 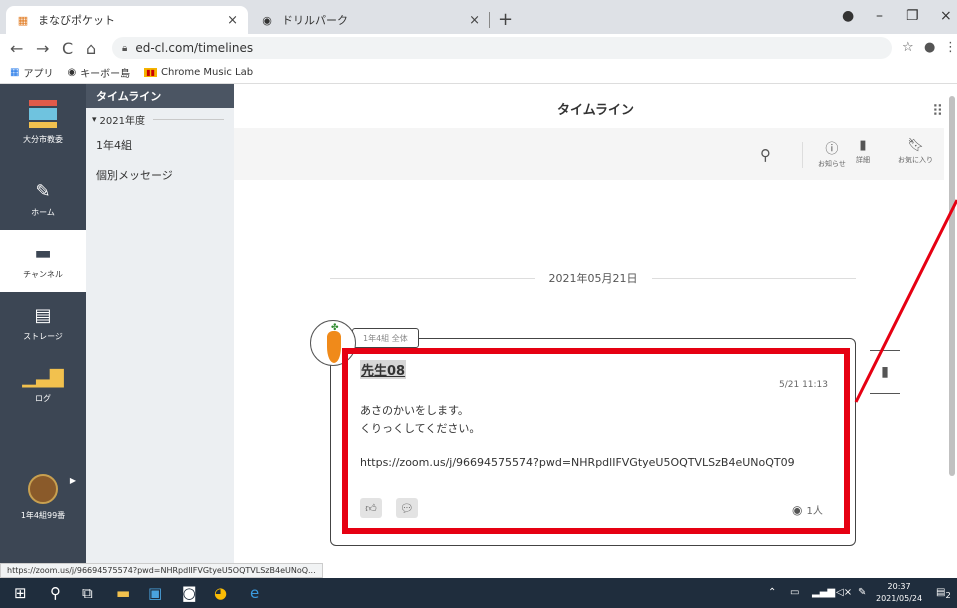 I want to click on start-icon: ⊞, so click(x=20, y=593).